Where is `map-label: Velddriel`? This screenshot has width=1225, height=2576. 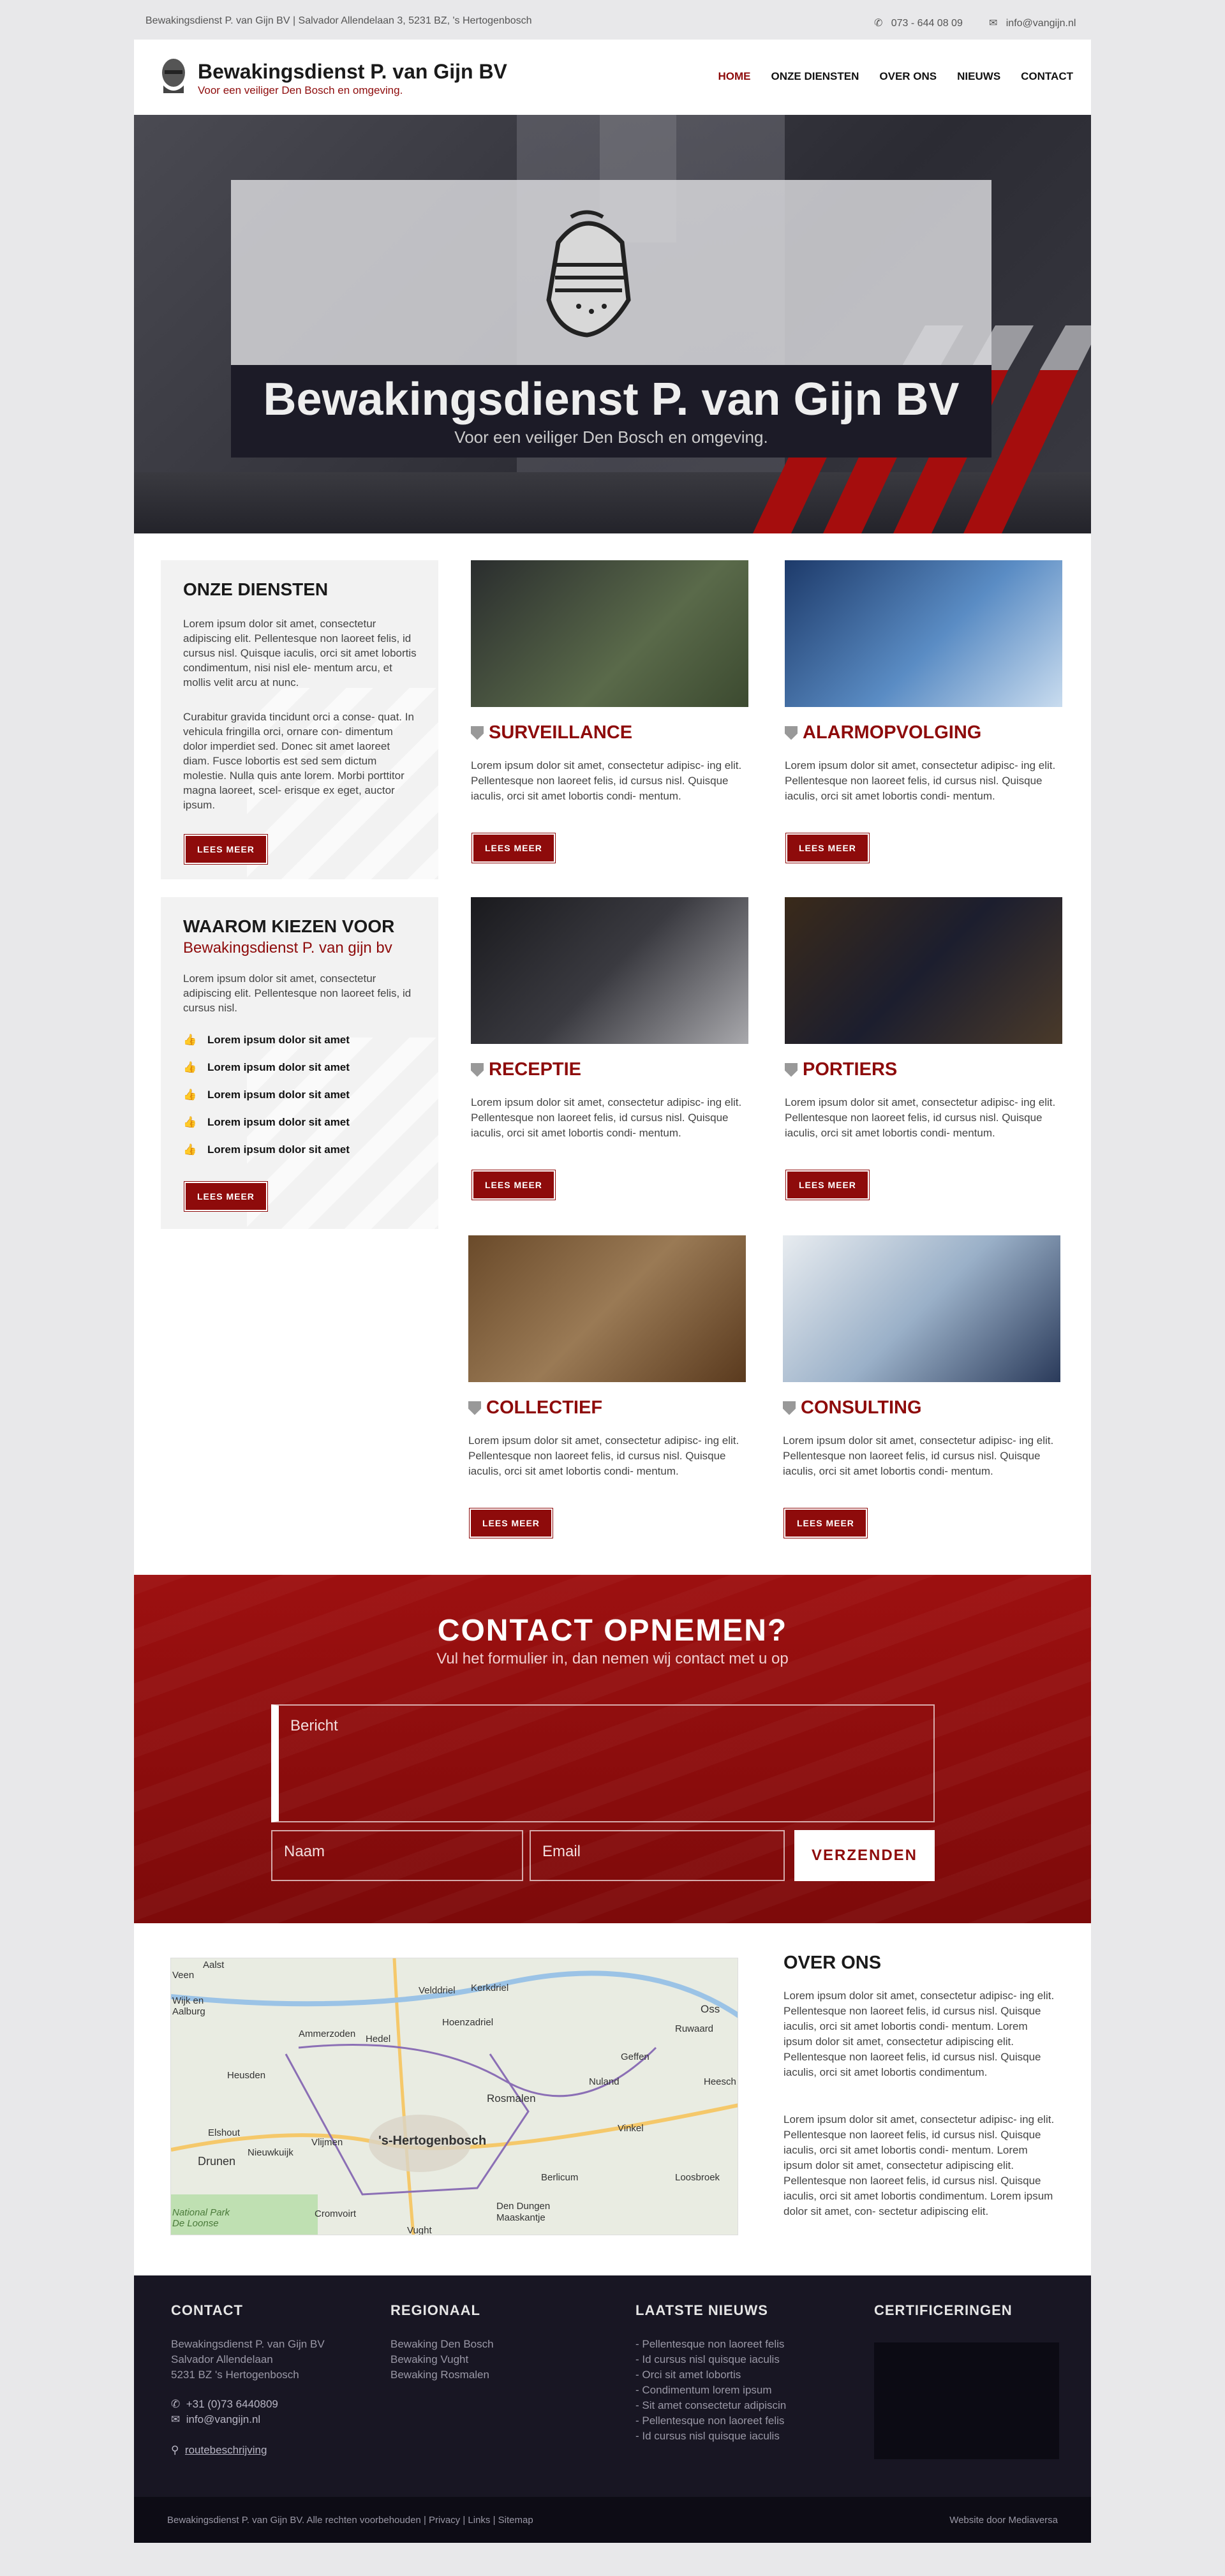
map-label: Velddriel is located at coordinates (437, 1990).